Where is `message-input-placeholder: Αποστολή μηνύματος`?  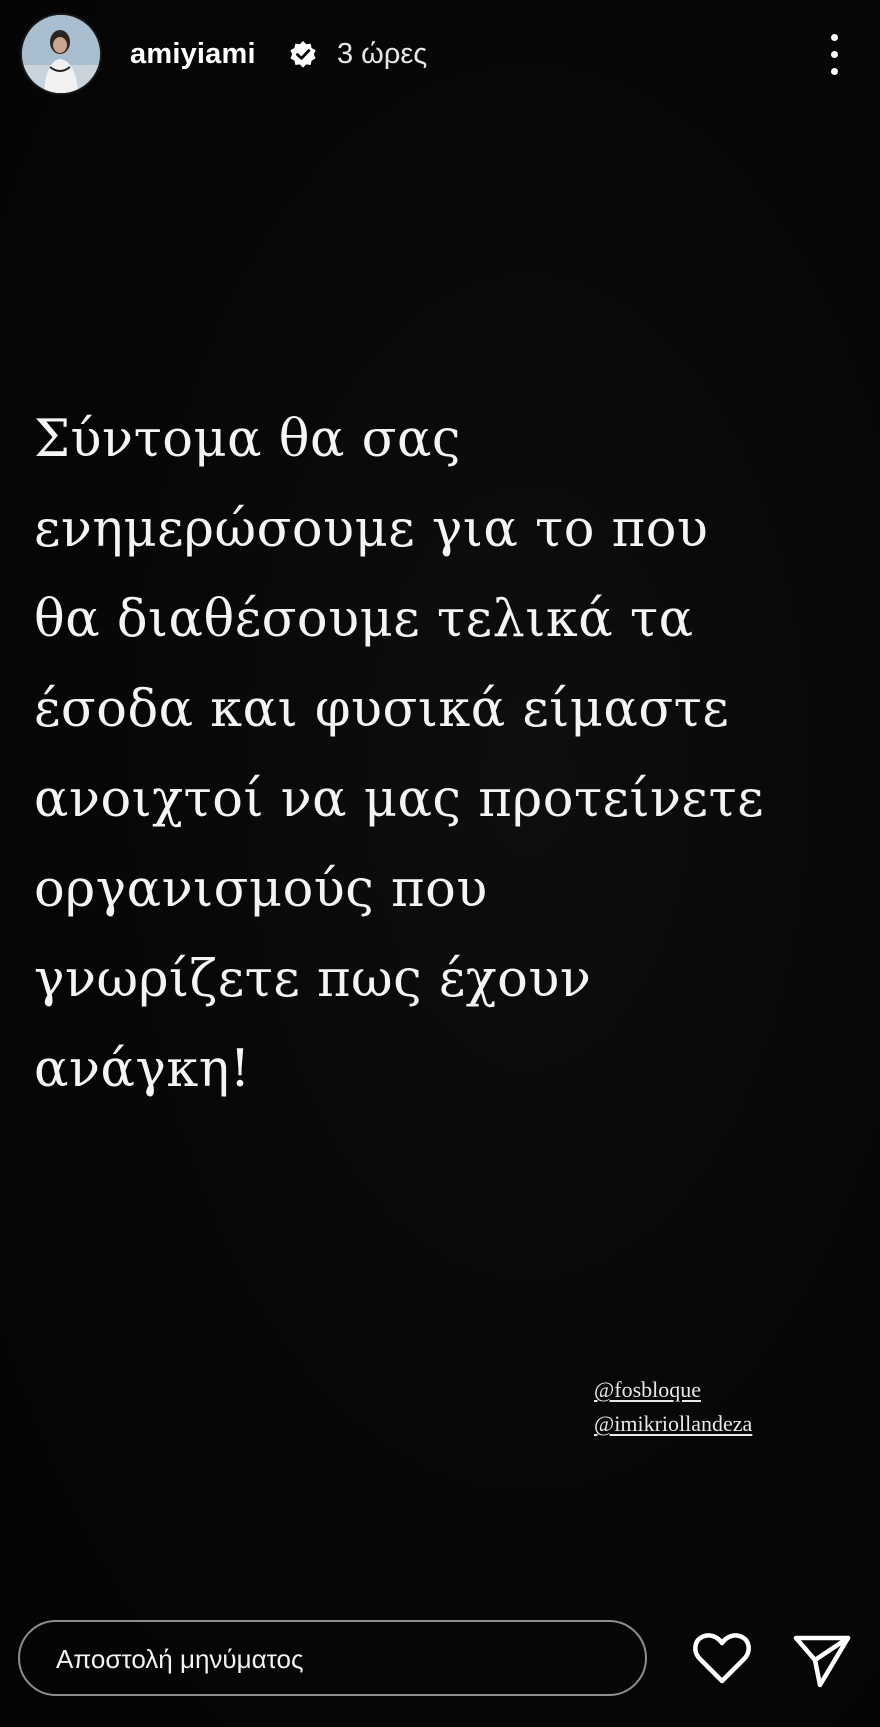
message-input-placeholder: Αποστολή μηνύματος is located at coordinates (180, 1659).